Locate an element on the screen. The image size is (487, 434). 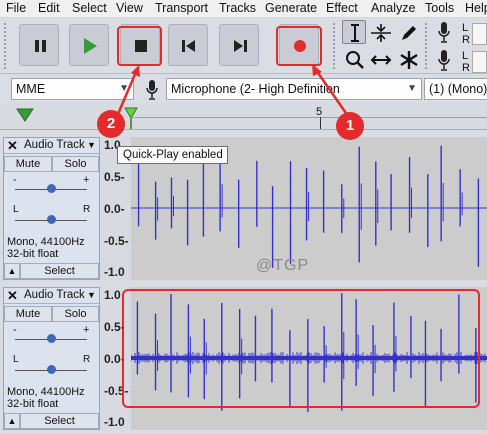
callout-badge-2: 2 is located at coordinates (111, 124).